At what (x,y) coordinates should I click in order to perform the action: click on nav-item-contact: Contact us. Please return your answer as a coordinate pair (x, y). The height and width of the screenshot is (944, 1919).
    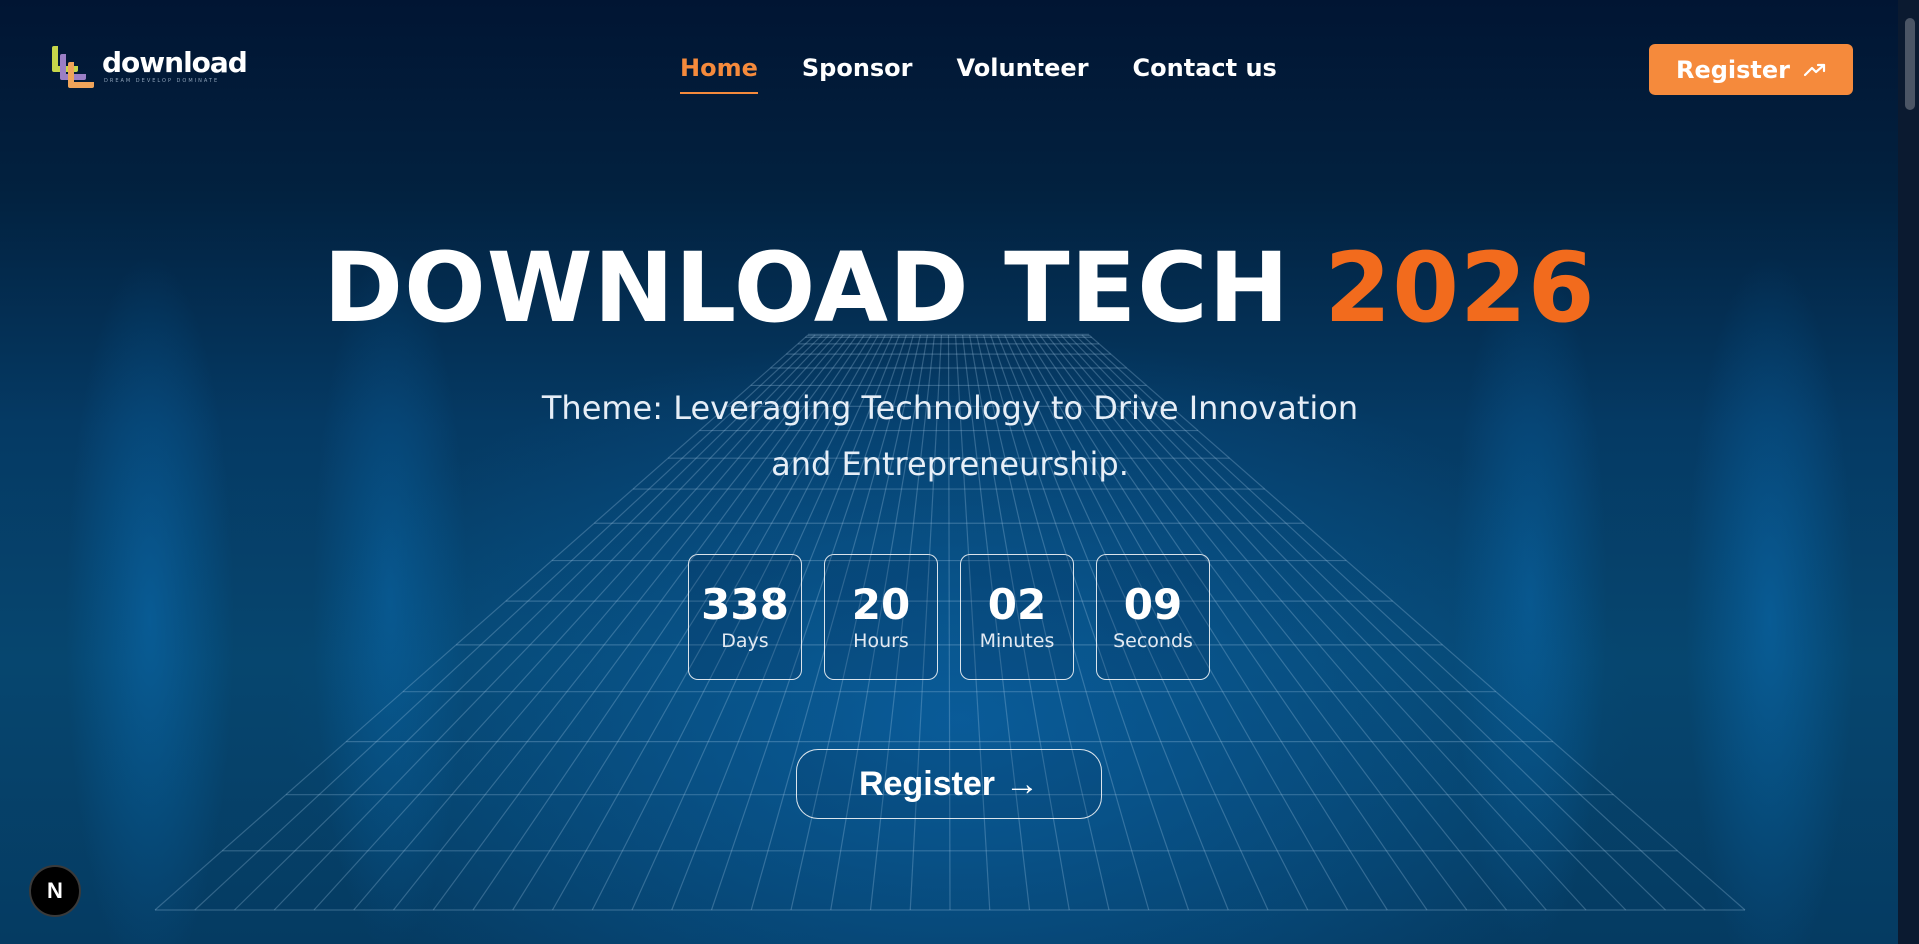
    Looking at the image, I should click on (1205, 68).